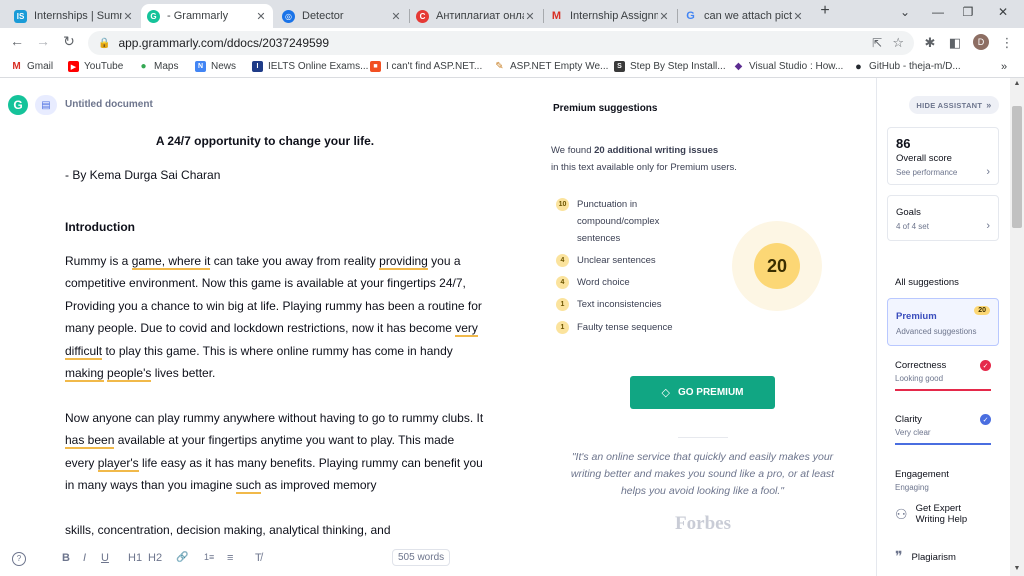 The image size is (1024, 576). Describe the element at coordinates (930, 43) in the screenshot. I see `extensions-icon: ✱` at that location.